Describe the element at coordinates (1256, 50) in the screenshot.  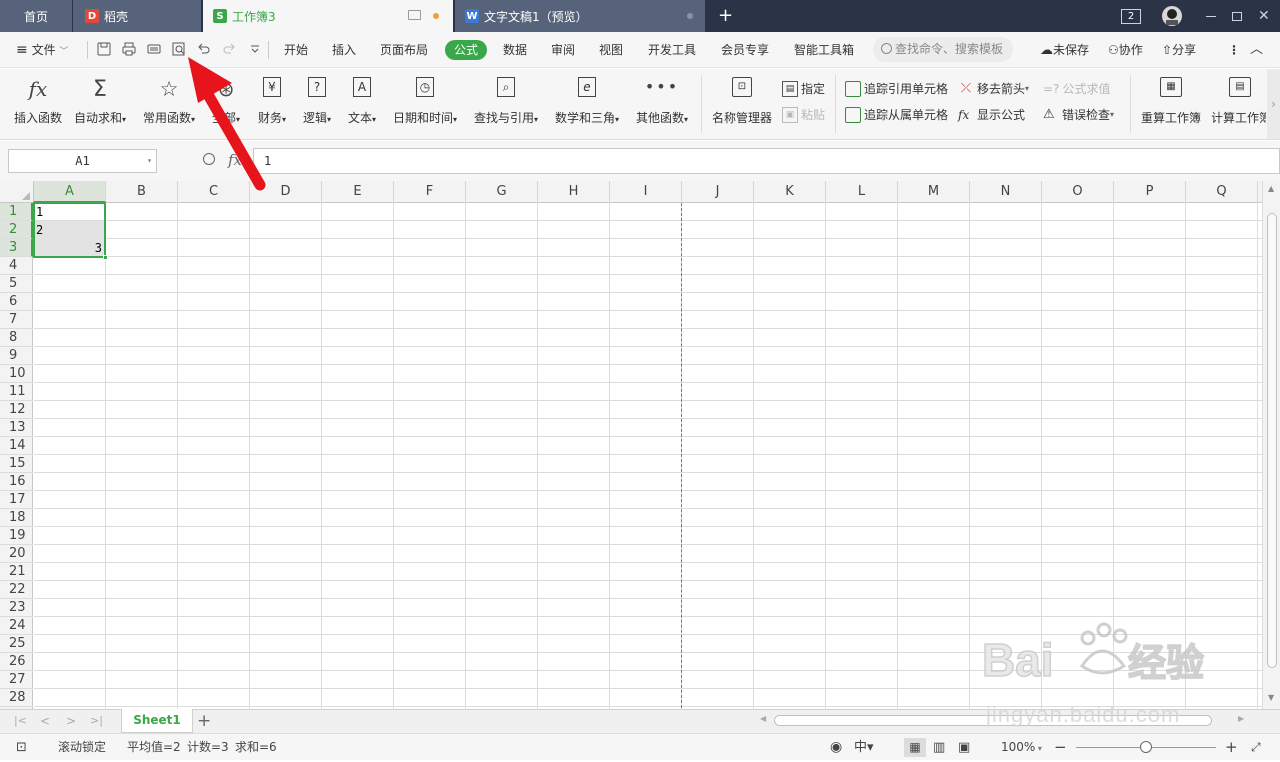
I see `collapse-ribbon-icon: ︿` at that location.